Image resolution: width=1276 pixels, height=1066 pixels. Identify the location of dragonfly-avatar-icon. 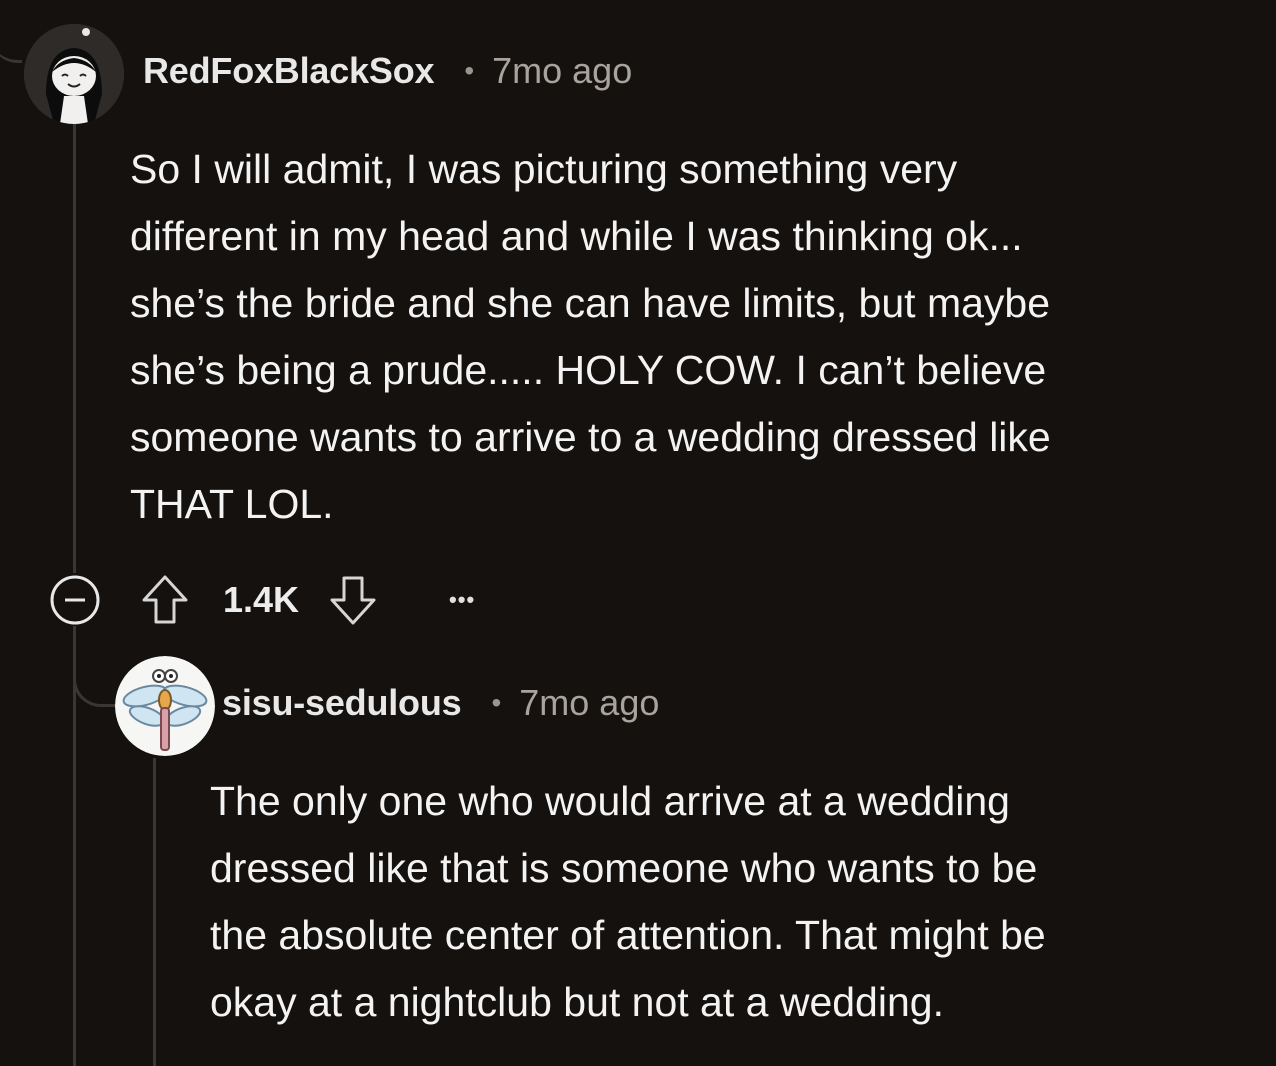
(165, 706).